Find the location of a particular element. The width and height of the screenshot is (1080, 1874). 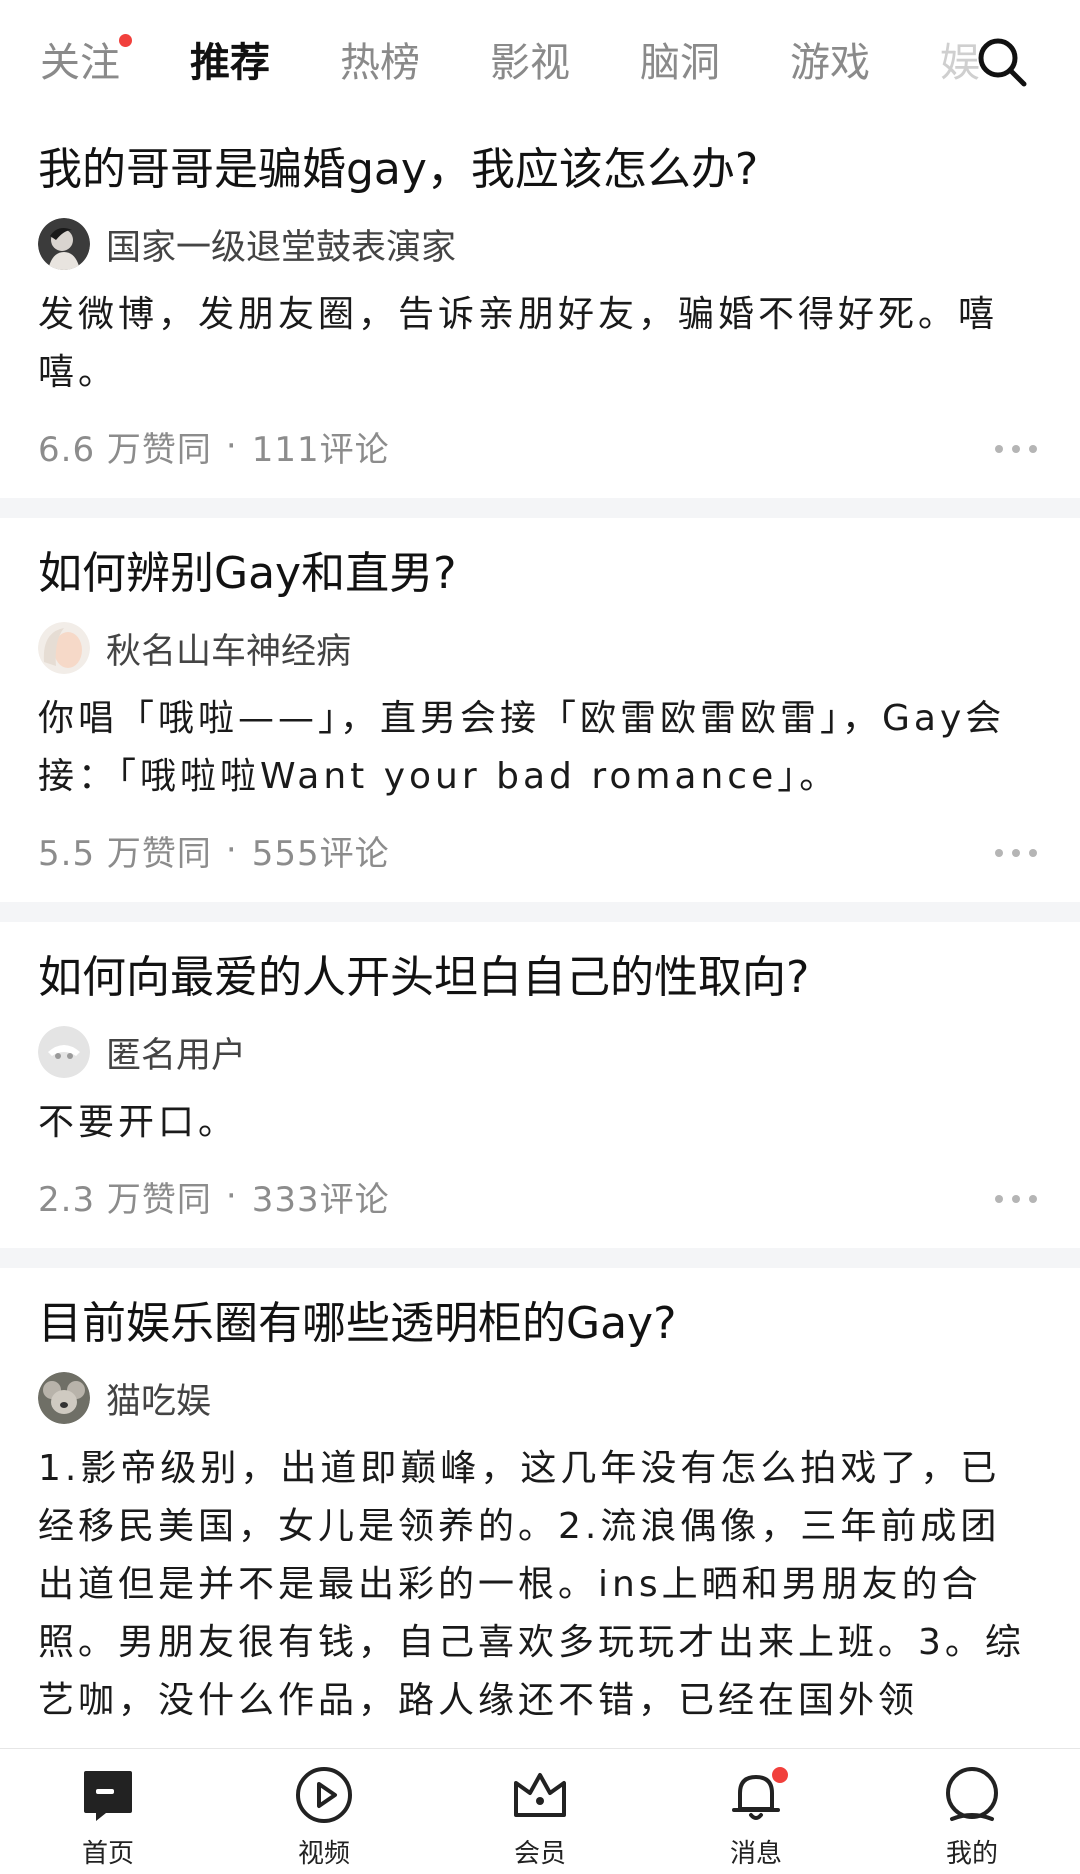

crown-icon is located at coordinates (540, 1795).